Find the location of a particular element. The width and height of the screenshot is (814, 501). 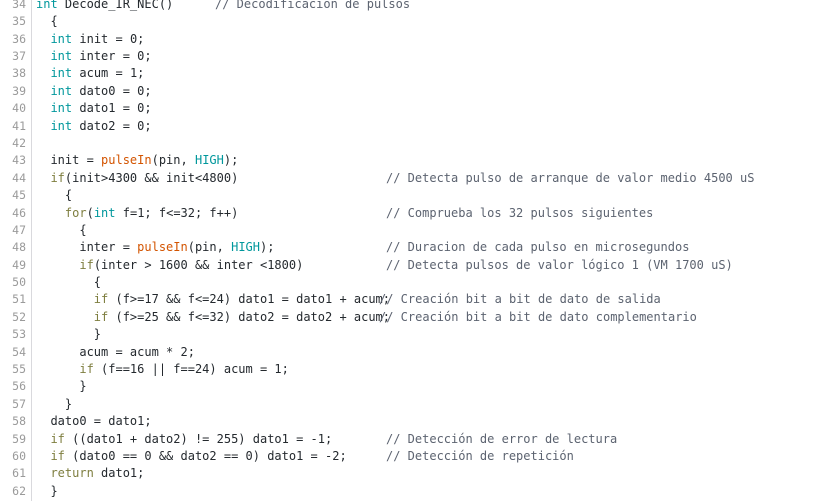

line-number: 55 is located at coordinates (13, 369).